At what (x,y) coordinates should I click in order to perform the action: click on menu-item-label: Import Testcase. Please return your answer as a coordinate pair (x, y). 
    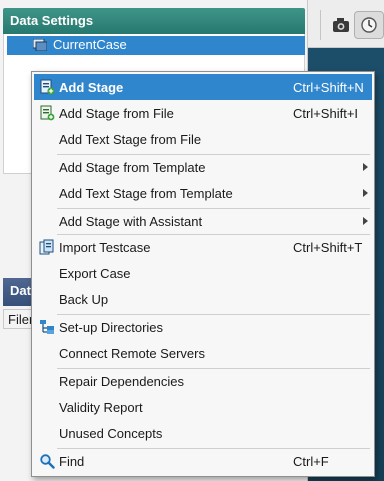
    Looking at the image, I should click on (105, 247).